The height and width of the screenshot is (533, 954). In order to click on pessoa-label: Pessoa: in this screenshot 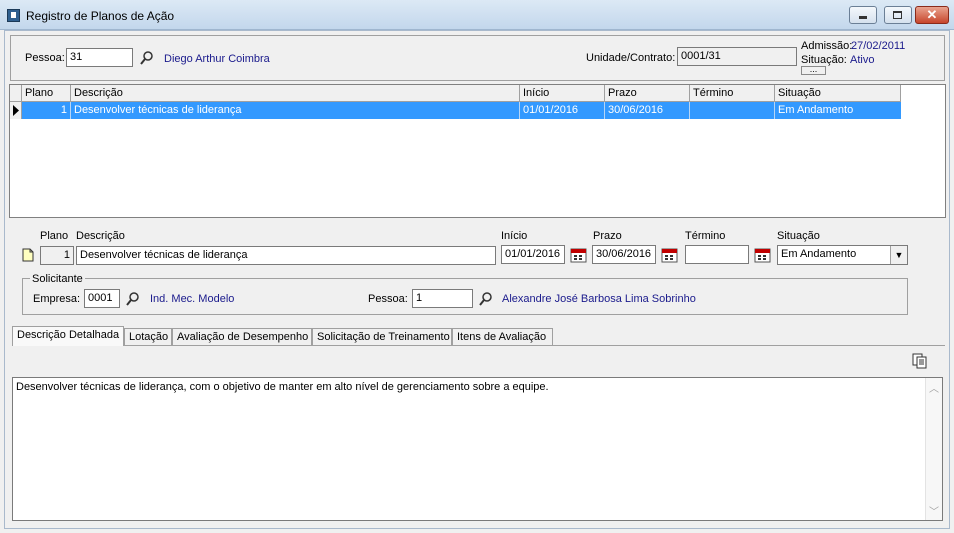, I will do `click(45, 58)`.